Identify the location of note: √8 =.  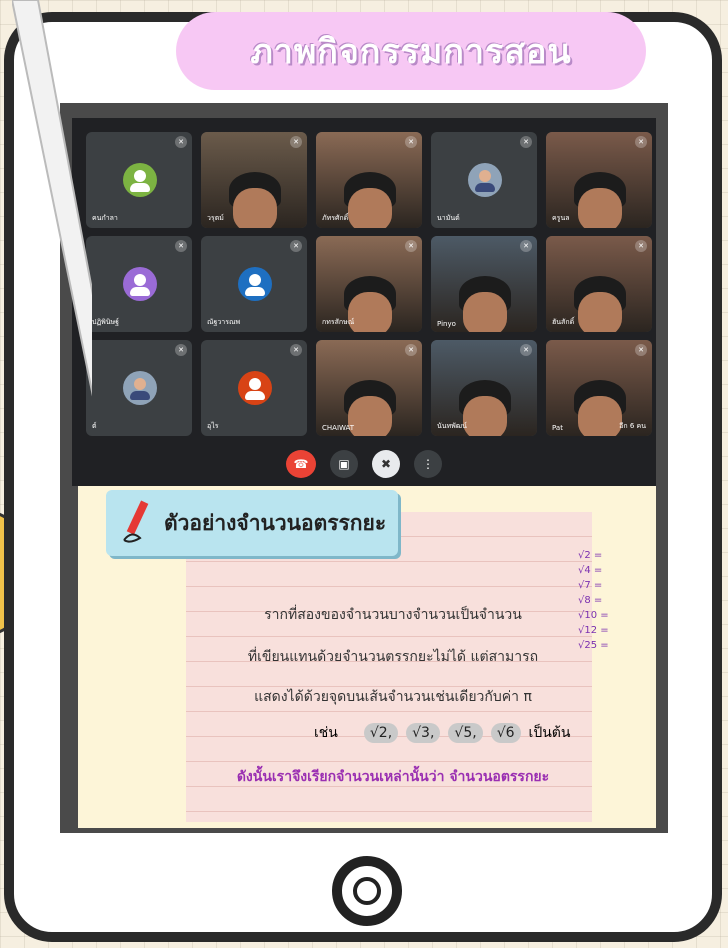
(590, 600).